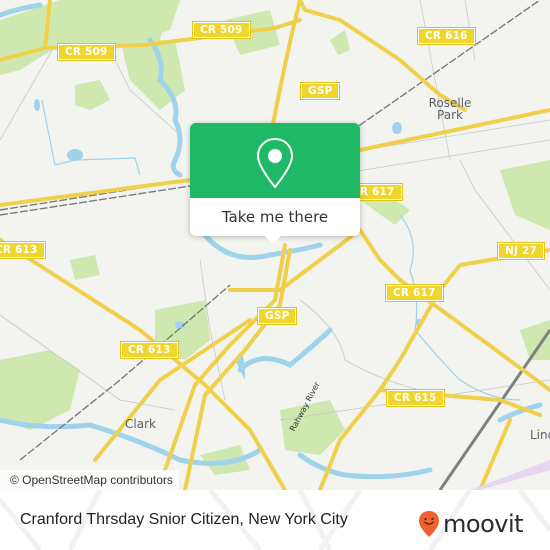 Image resolution: width=550 pixels, height=550 pixels. I want to click on location-popup: Take me there, so click(275, 183).